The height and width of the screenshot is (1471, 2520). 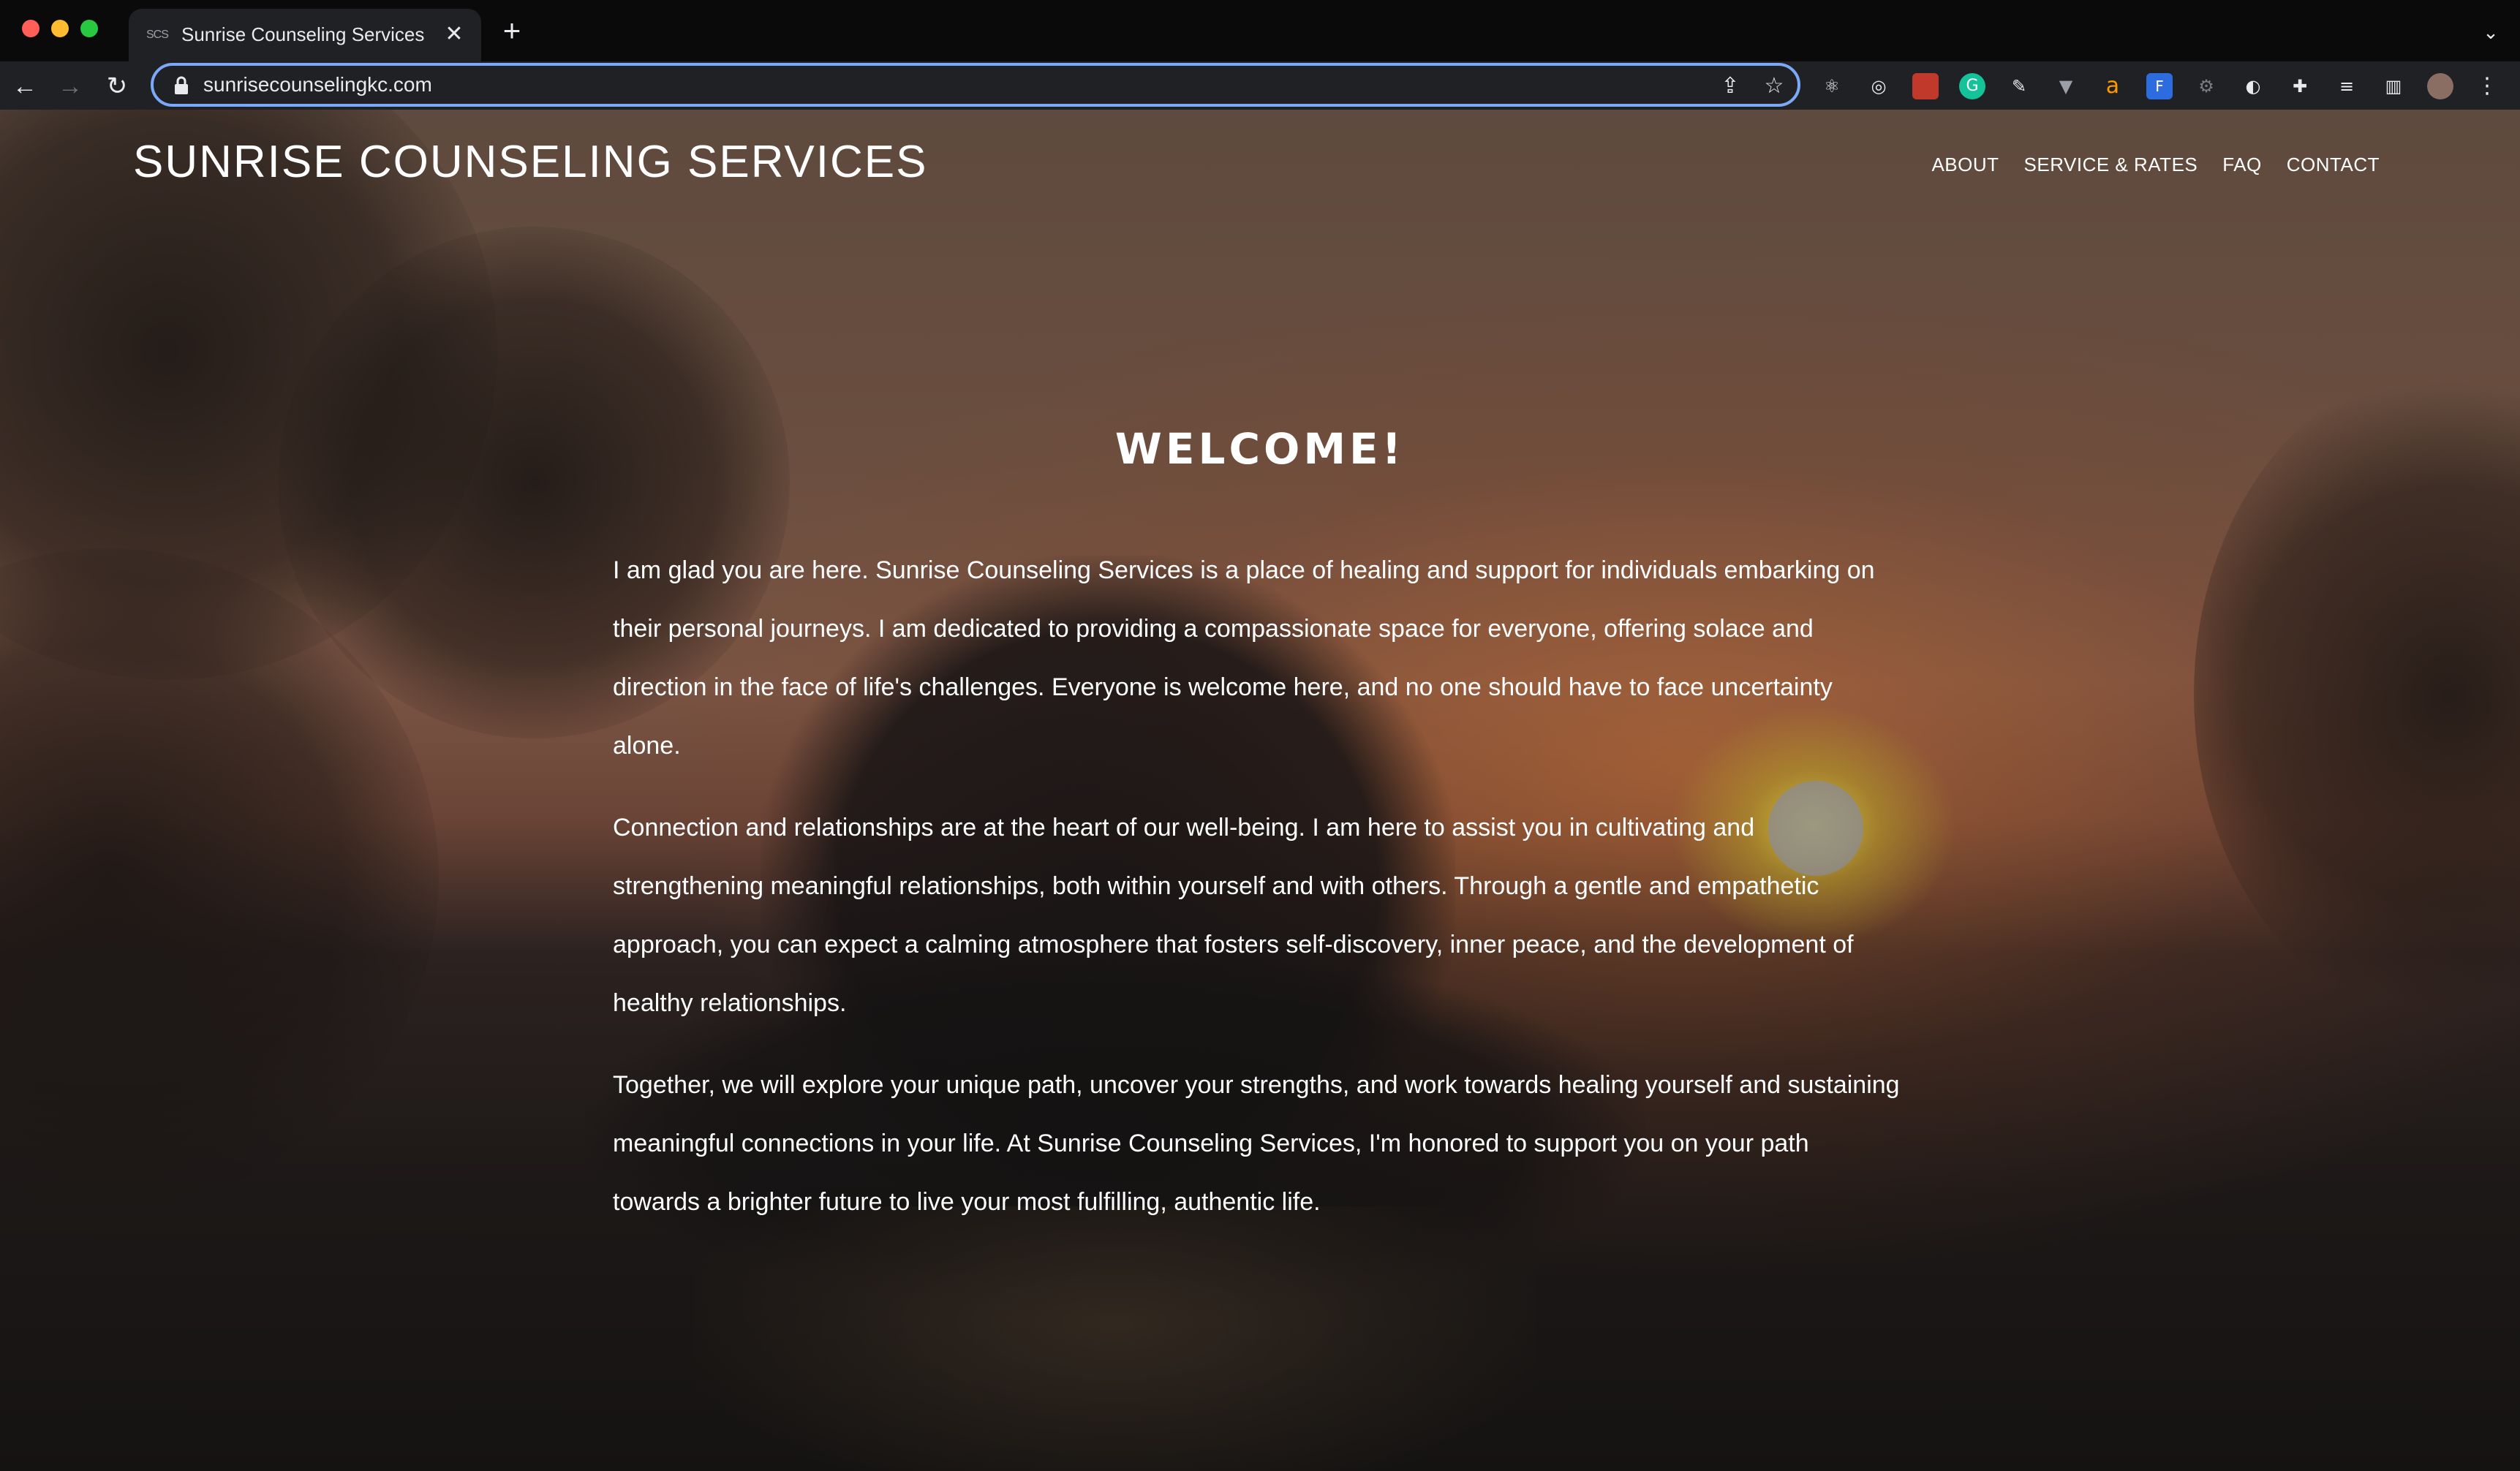 I want to click on back-icon: ←, so click(x=25, y=86).